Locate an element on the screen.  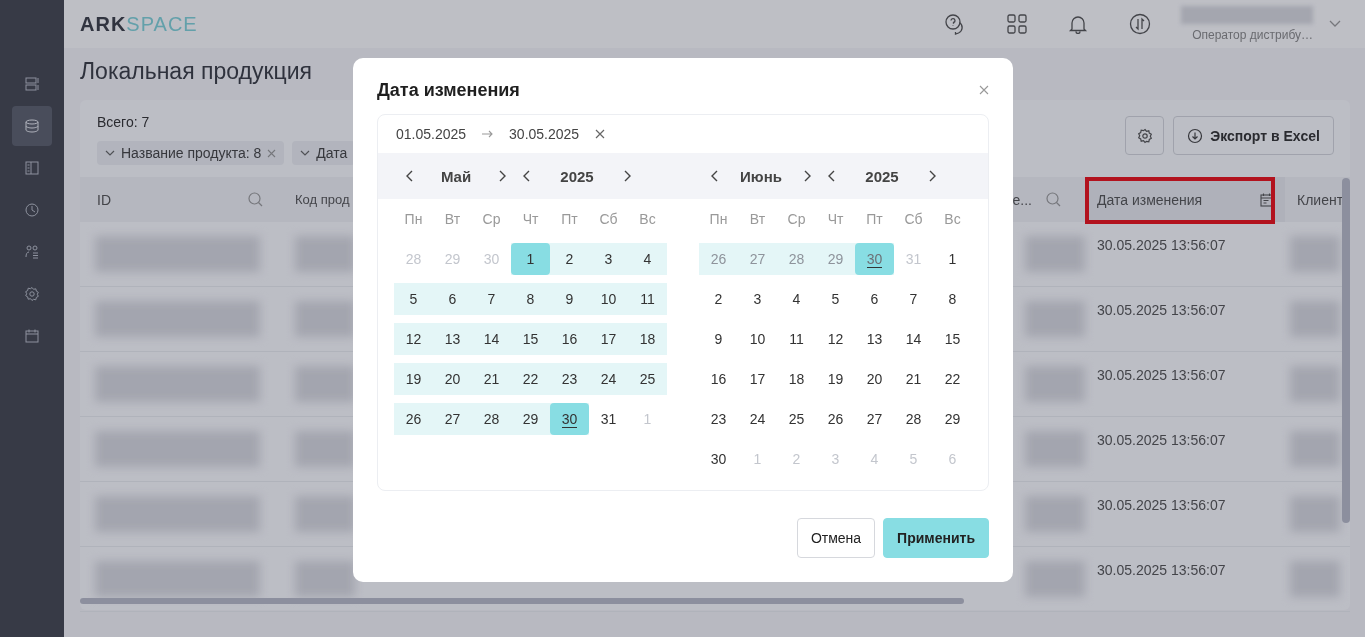
apply-button: Применить is located at coordinates (936, 538).